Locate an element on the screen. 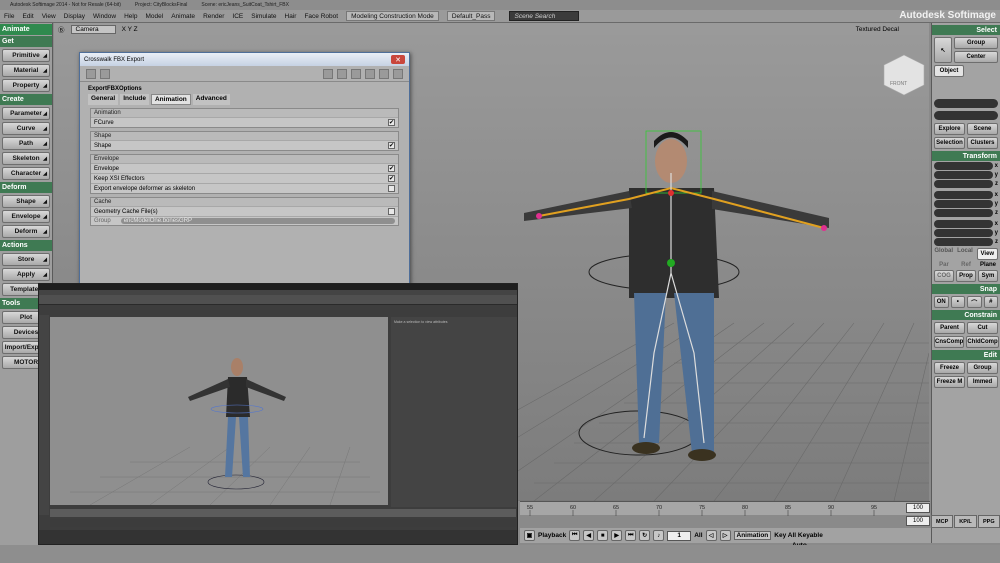 The height and width of the screenshot is (563, 1000). maya-attribute-editor: Make a selection to view attributes is located at coordinates (454, 412).